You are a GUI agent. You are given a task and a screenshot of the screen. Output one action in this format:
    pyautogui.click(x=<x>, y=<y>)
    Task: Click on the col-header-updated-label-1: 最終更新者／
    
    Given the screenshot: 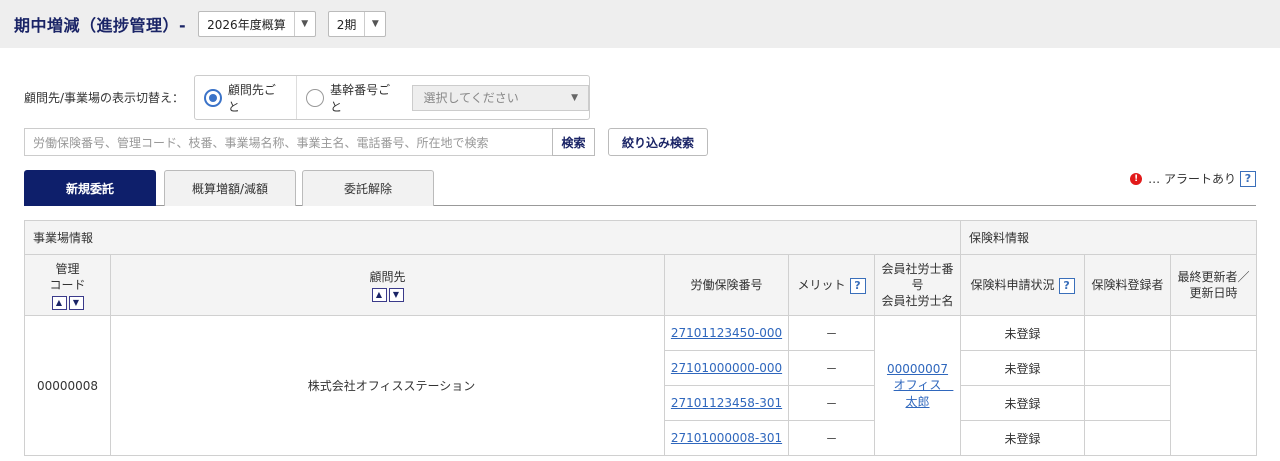 What is the action you would take?
    pyautogui.click(x=1213, y=277)
    